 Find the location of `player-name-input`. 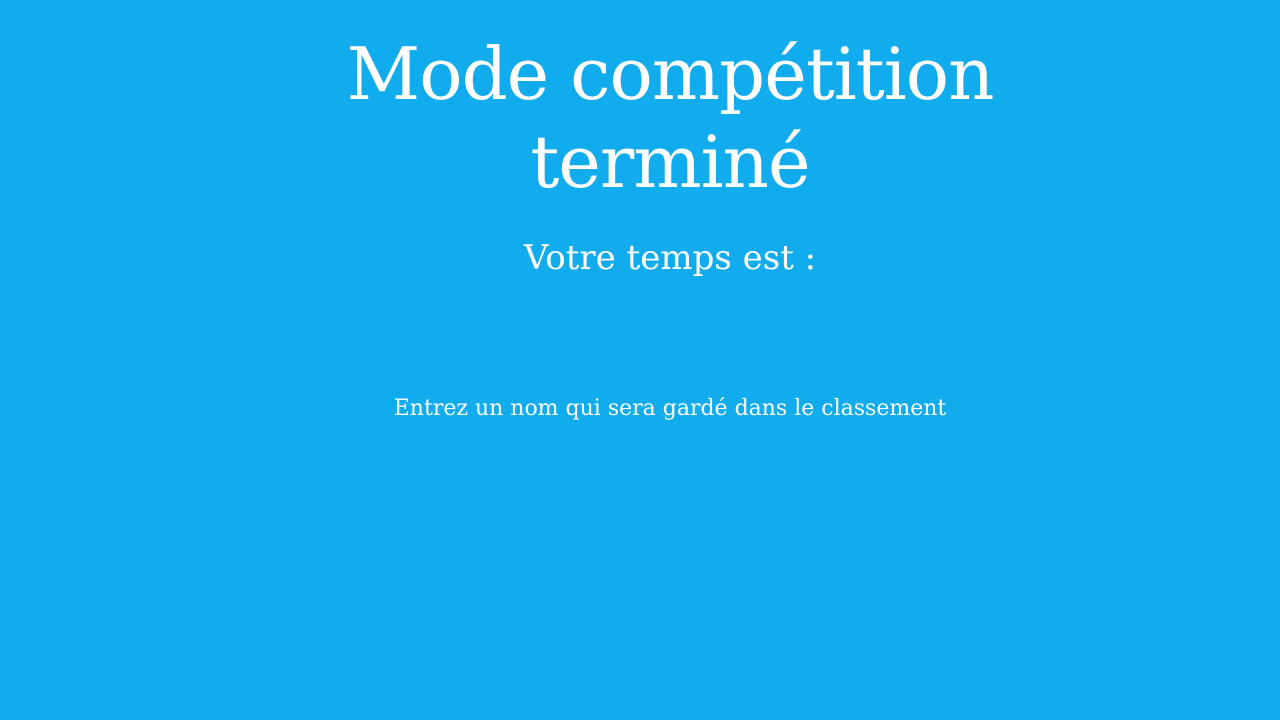

player-name-input is located at coordinates (672, 469).